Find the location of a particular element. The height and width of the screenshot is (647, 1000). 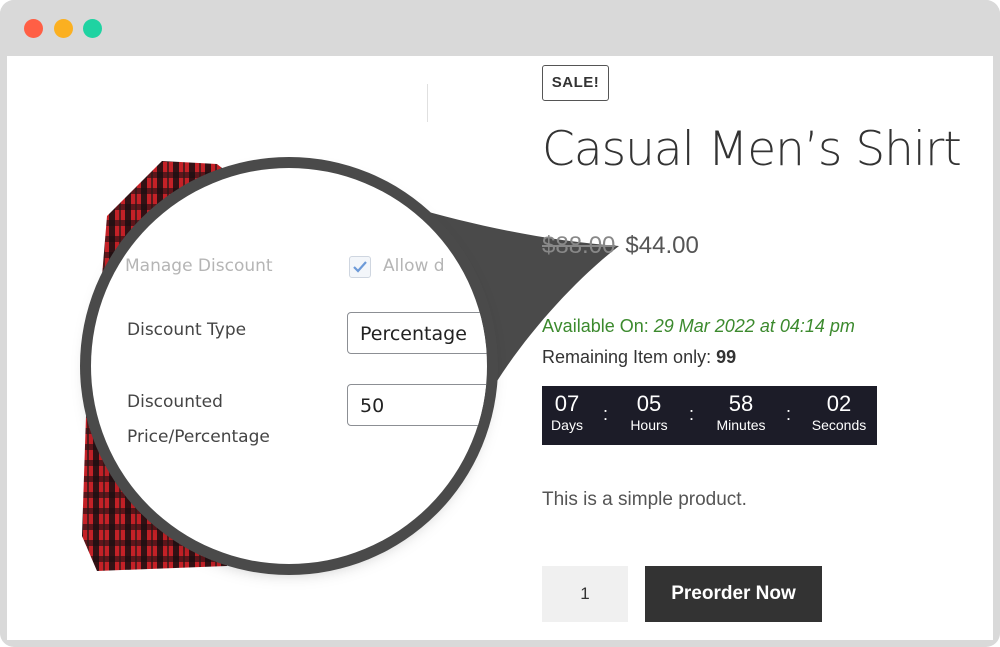

divider is located at coordinates (427, 103).